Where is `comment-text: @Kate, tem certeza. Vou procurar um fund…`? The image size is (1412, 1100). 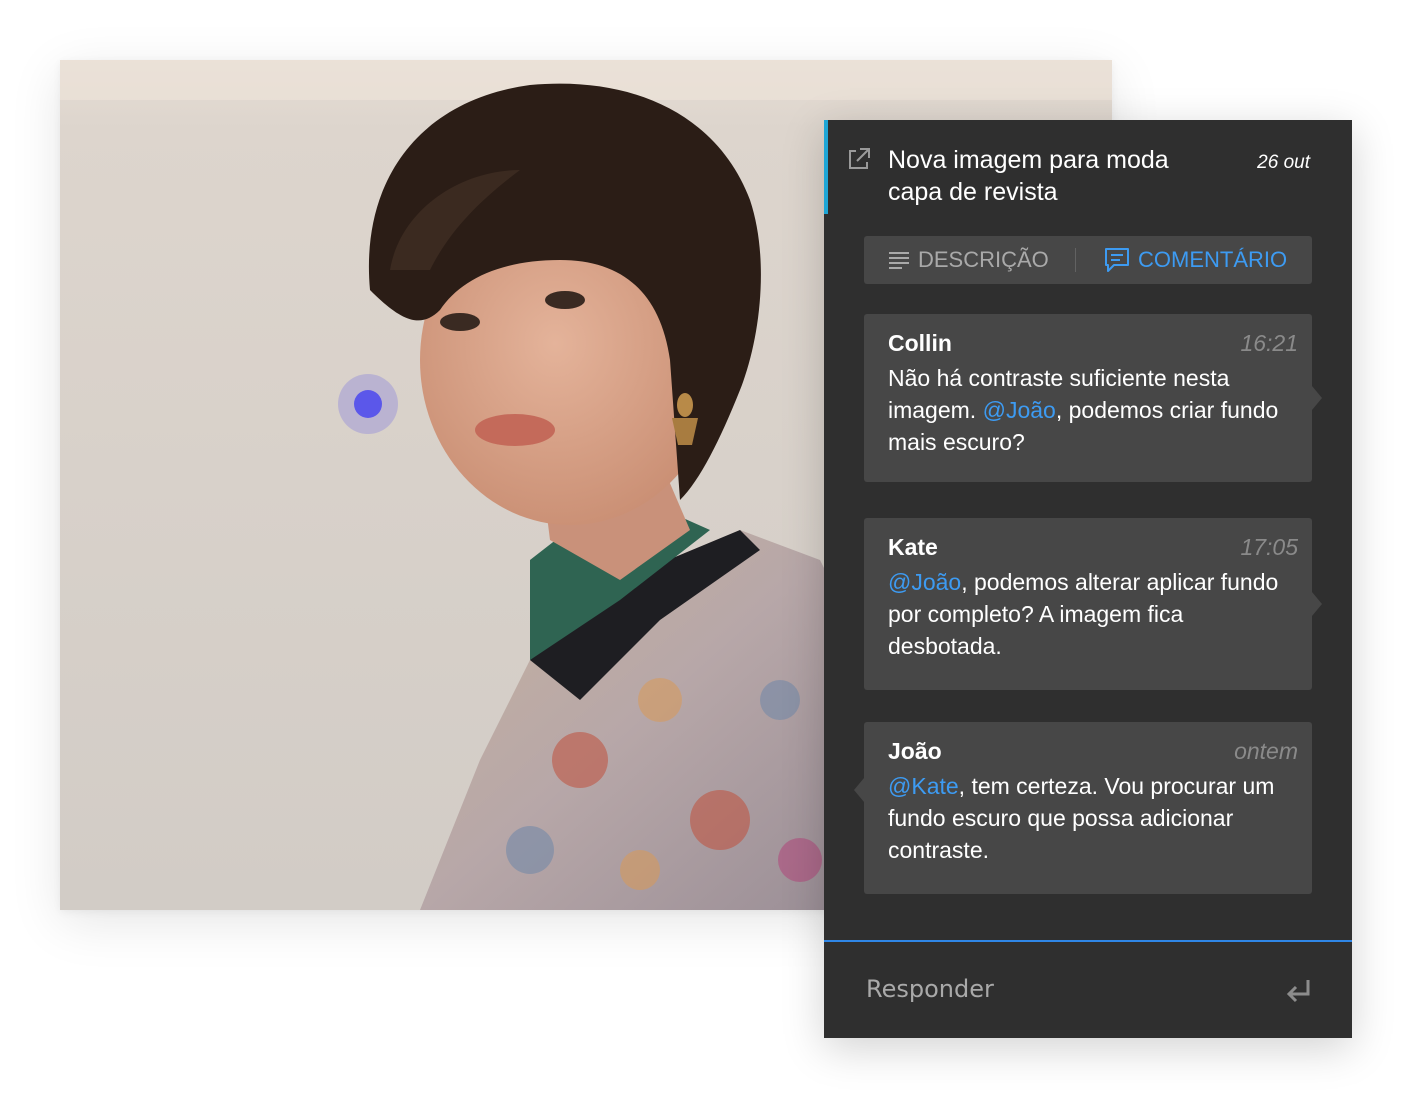 comment-text: @Kate, tem certeza. Vou procurar um fund… is located at coordinates (1094, 818).